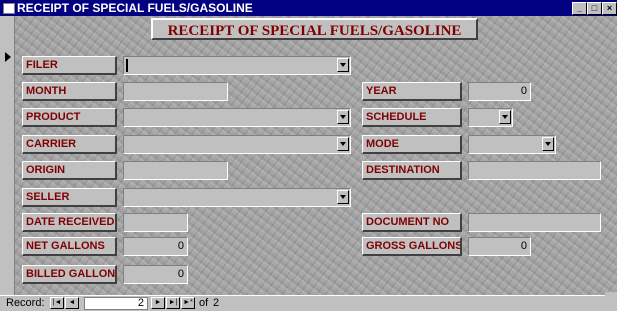 The width and height of the screenshot is (617, 311). I want to click on filer-combo, so click(237, 65).